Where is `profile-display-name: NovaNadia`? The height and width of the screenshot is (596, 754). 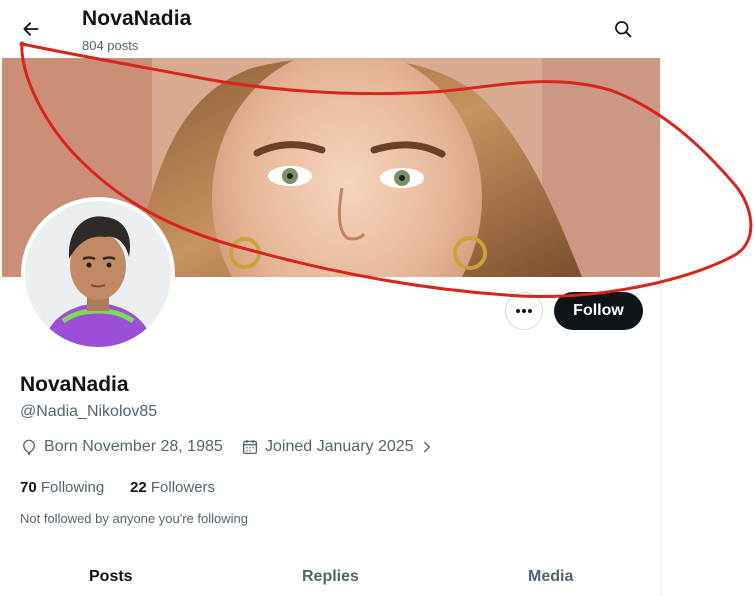
profile-display-name: NovaNadia is located at coordinates (74, 384).